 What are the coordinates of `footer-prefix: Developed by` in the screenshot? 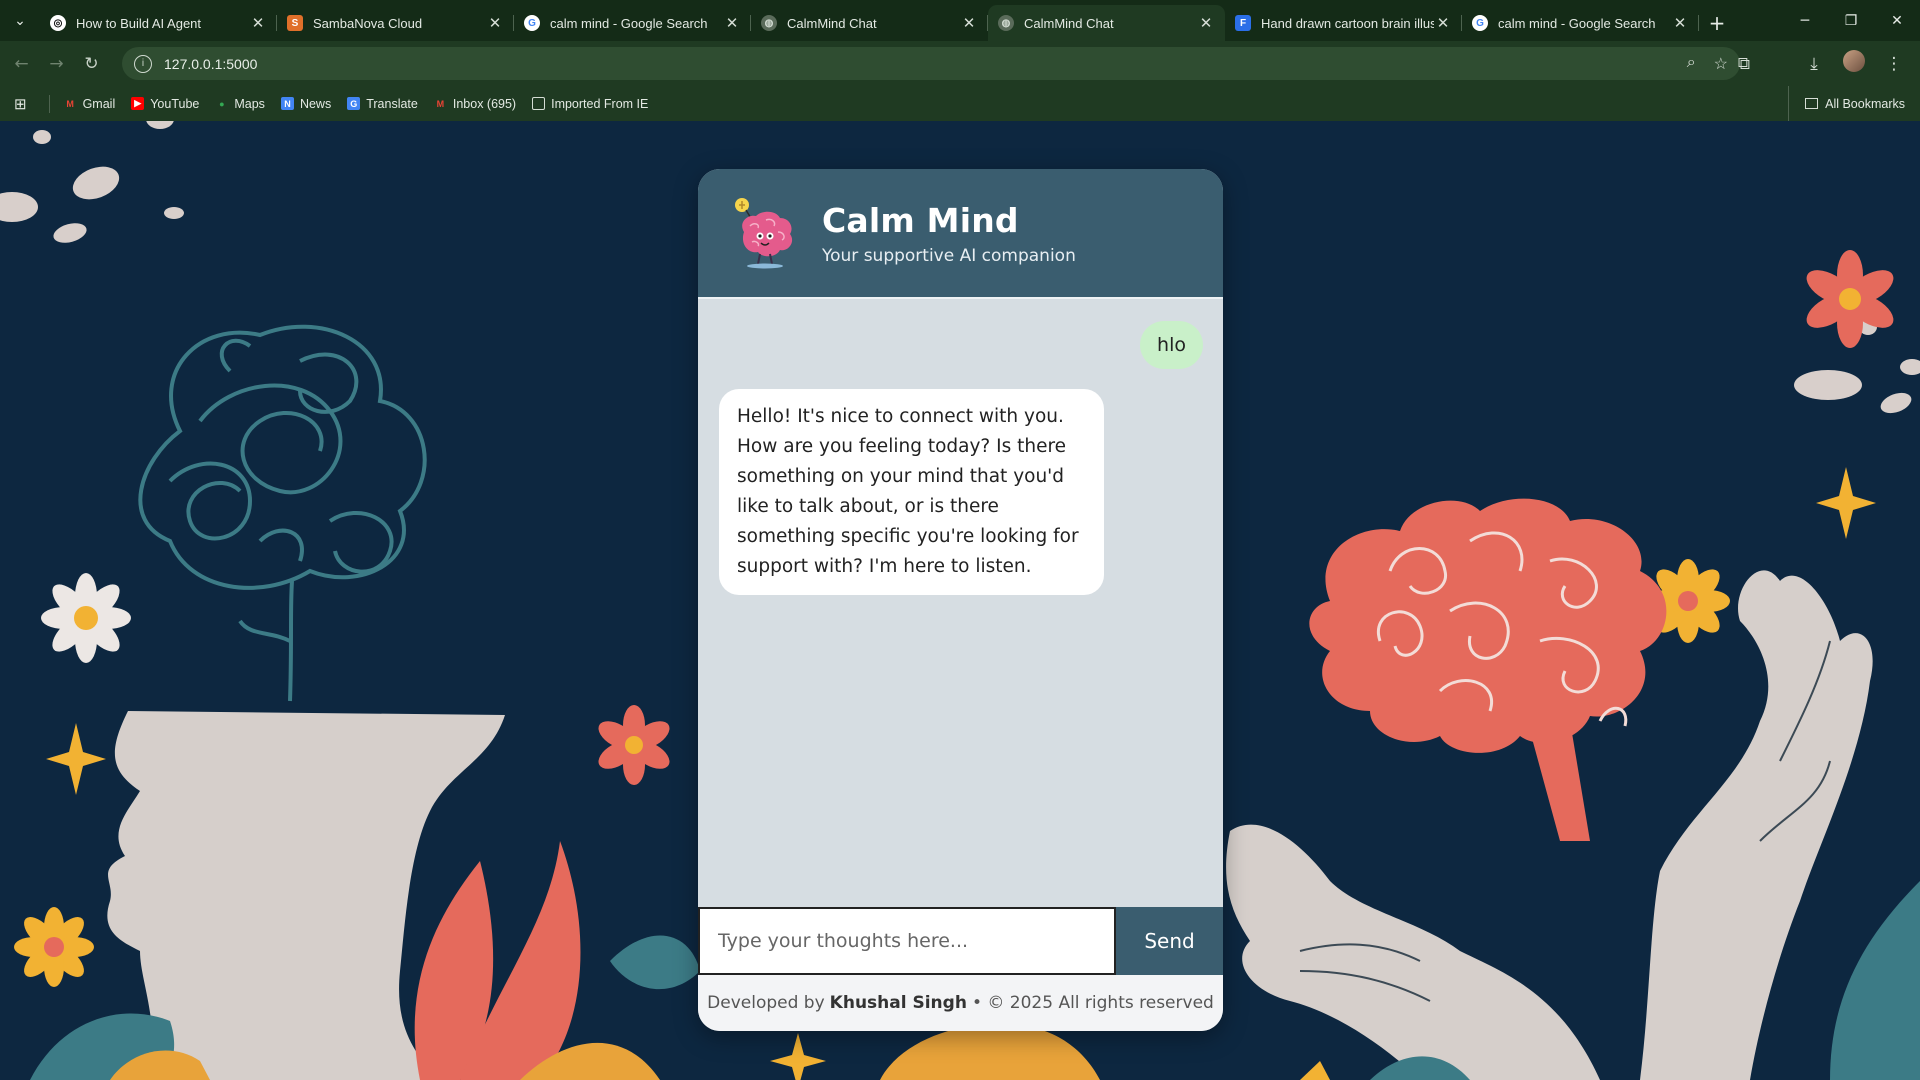 It's located at (766, 1003).